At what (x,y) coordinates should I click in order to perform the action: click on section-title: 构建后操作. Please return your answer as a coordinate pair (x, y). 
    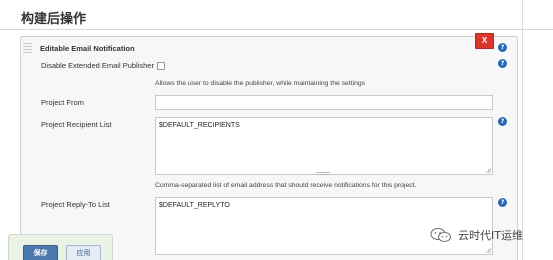
    Looking at the image, I should click on (54, 19).